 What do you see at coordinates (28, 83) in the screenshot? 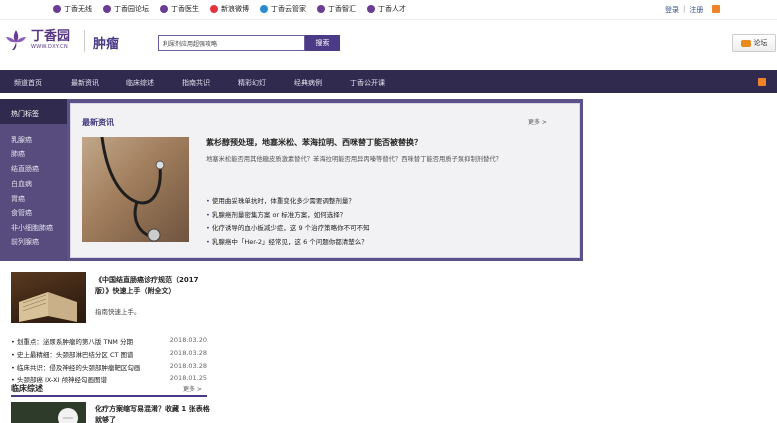
I see `nav-home: 频道首页` at bounding box center [28, 83].